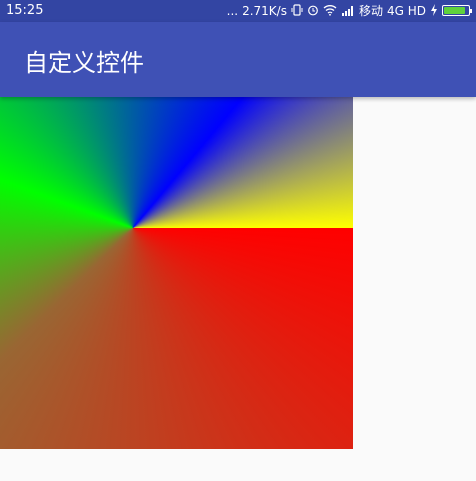 The width and height of the screenshot is (476, 481). I want to click on charging-icon, so click(434, 10).